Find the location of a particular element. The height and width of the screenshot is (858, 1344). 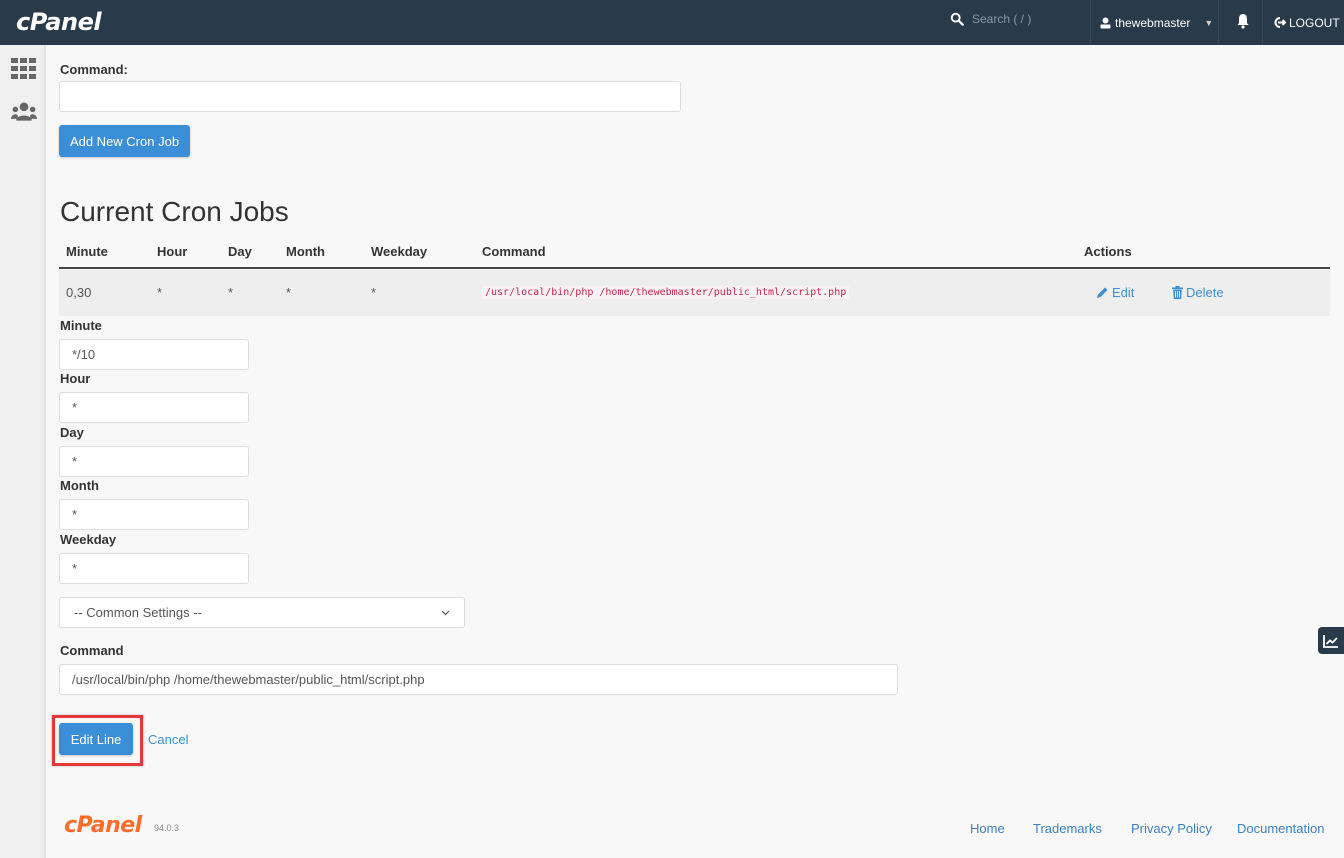

cancel-link: Cancel is located at coordinates (168, 739).